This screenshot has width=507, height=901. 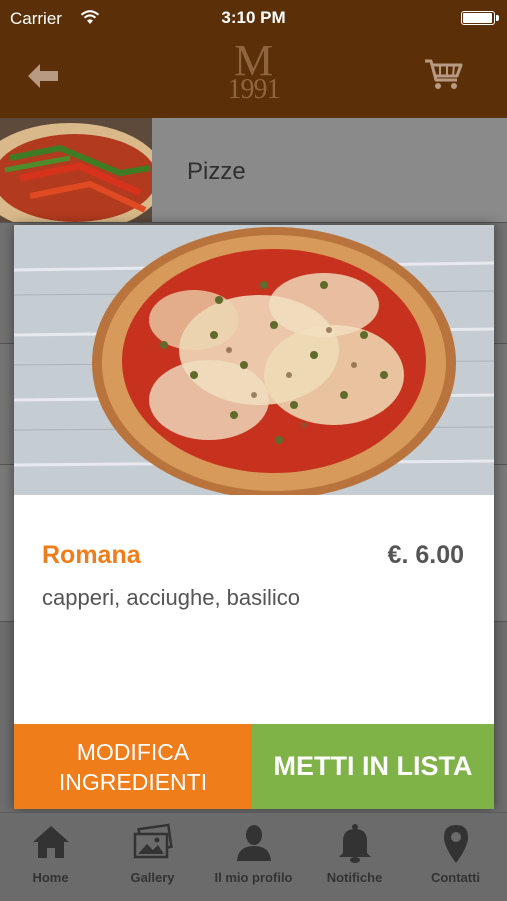 I want to click on back-arrow-icon, so click(x=43, y=76).